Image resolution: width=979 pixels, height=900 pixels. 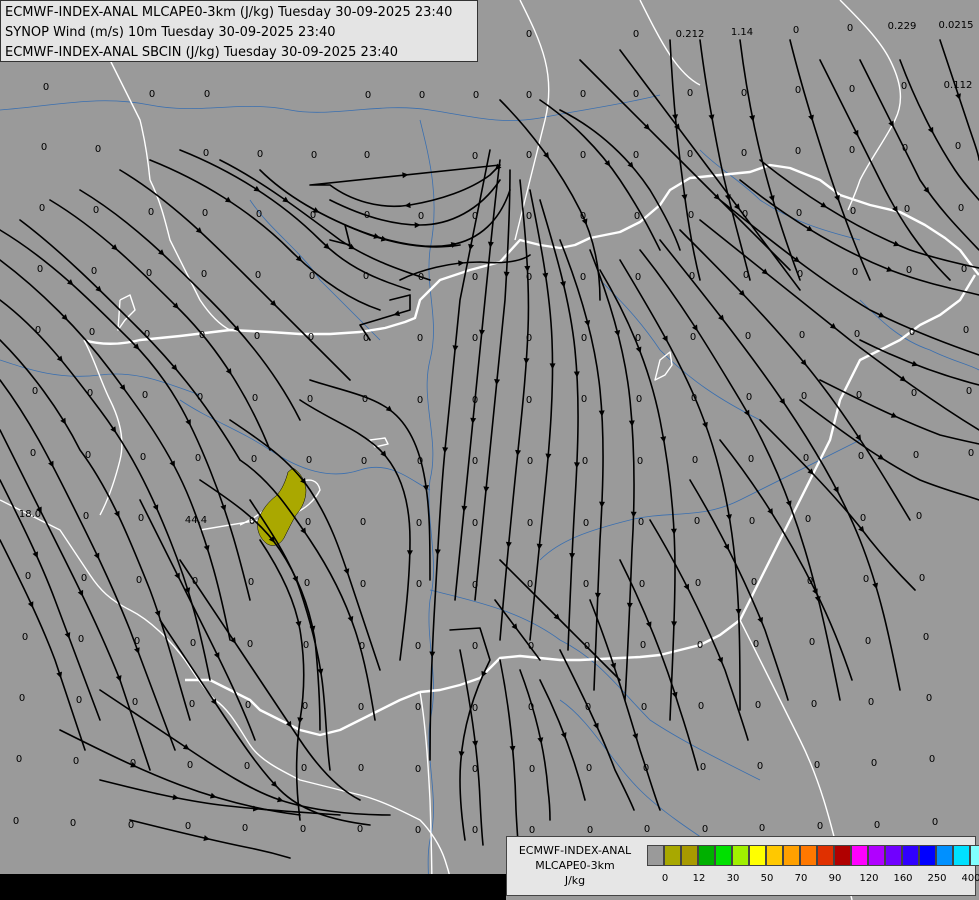 What do you see at coordinates (902, 26) in the screenshot?
I see `station-value: 0.229` at bounding box center [902, 26].